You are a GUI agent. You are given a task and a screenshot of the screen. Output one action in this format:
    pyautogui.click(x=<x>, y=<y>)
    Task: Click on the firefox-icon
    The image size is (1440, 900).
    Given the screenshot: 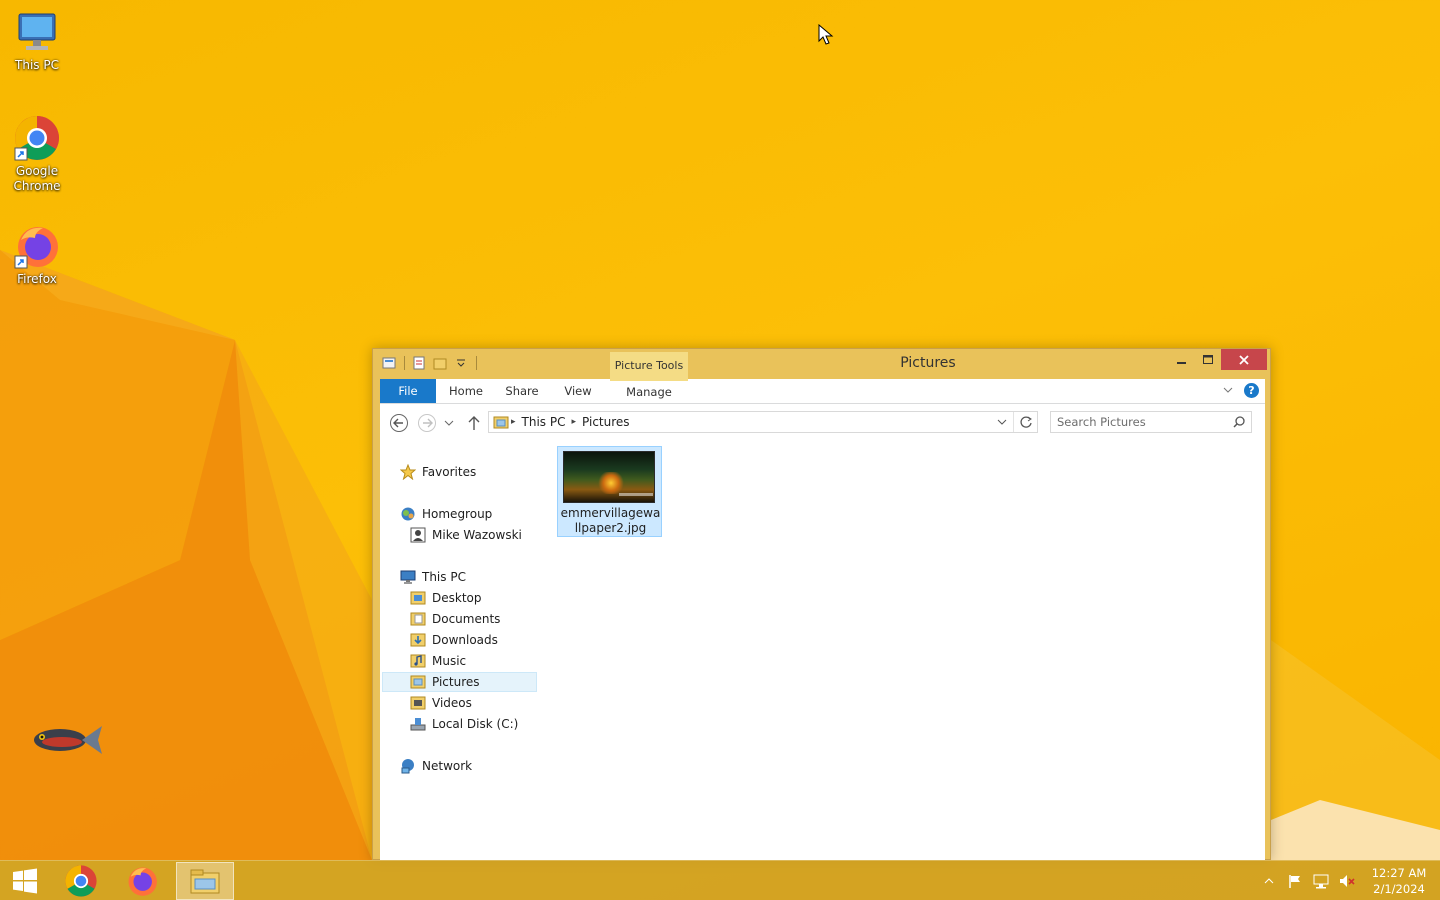 What is the action you would take?
    pyautogui.click(x=37, y=246)
    